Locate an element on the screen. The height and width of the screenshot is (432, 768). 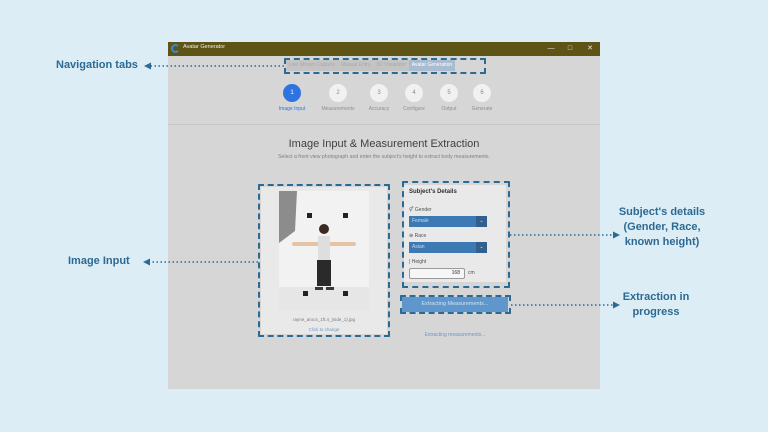
annotation-navigation-tabs: Navigation tabs is located at coordinates (97, 65).